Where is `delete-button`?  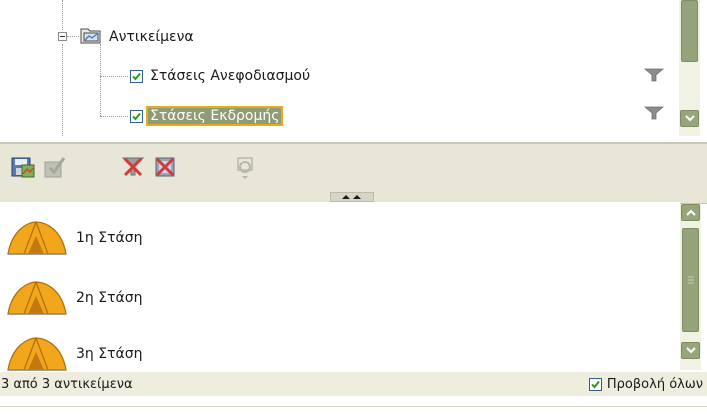 delete-button is located at coordinates (165, 167).